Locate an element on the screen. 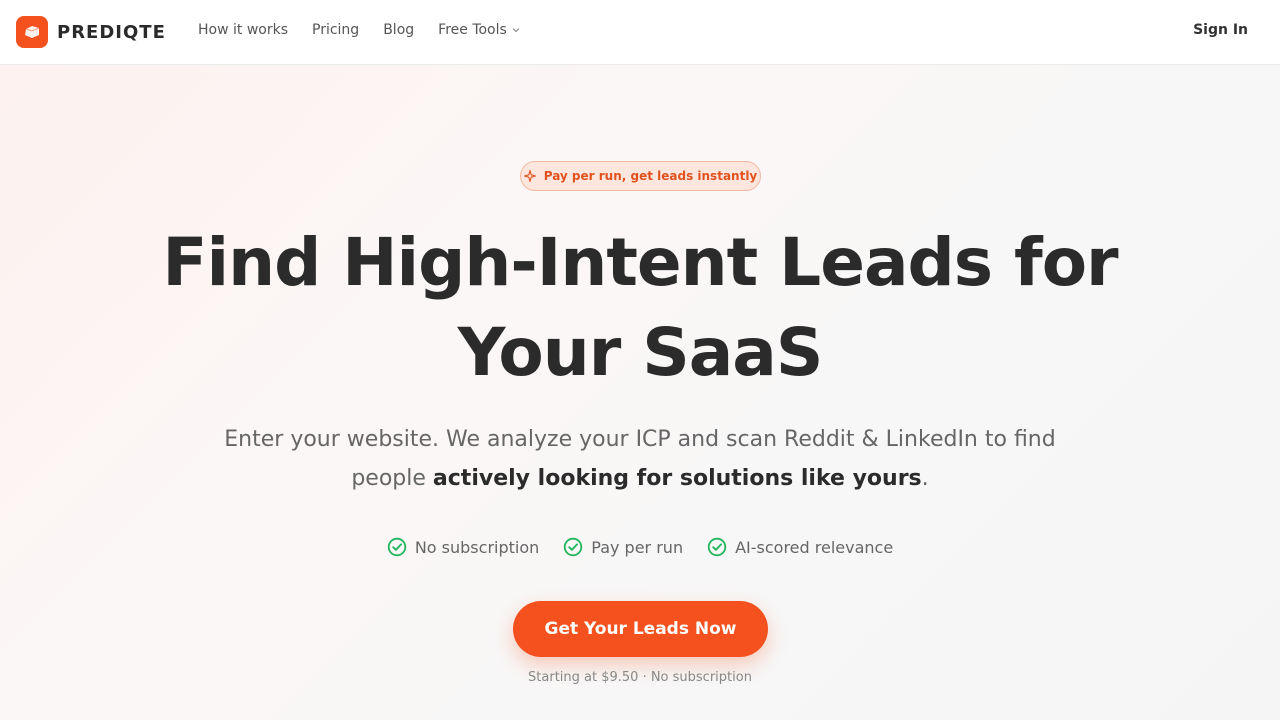 The width and height of the screenshot is (1280, 720). feature-label: No subscription is located at coordinates (477, 547).